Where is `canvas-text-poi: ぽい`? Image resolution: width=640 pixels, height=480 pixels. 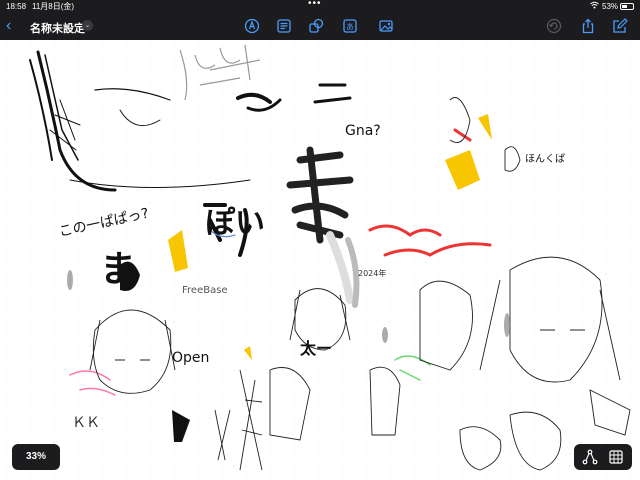 canvas-text-poi: ぽい is located at coordinates (235, 223).